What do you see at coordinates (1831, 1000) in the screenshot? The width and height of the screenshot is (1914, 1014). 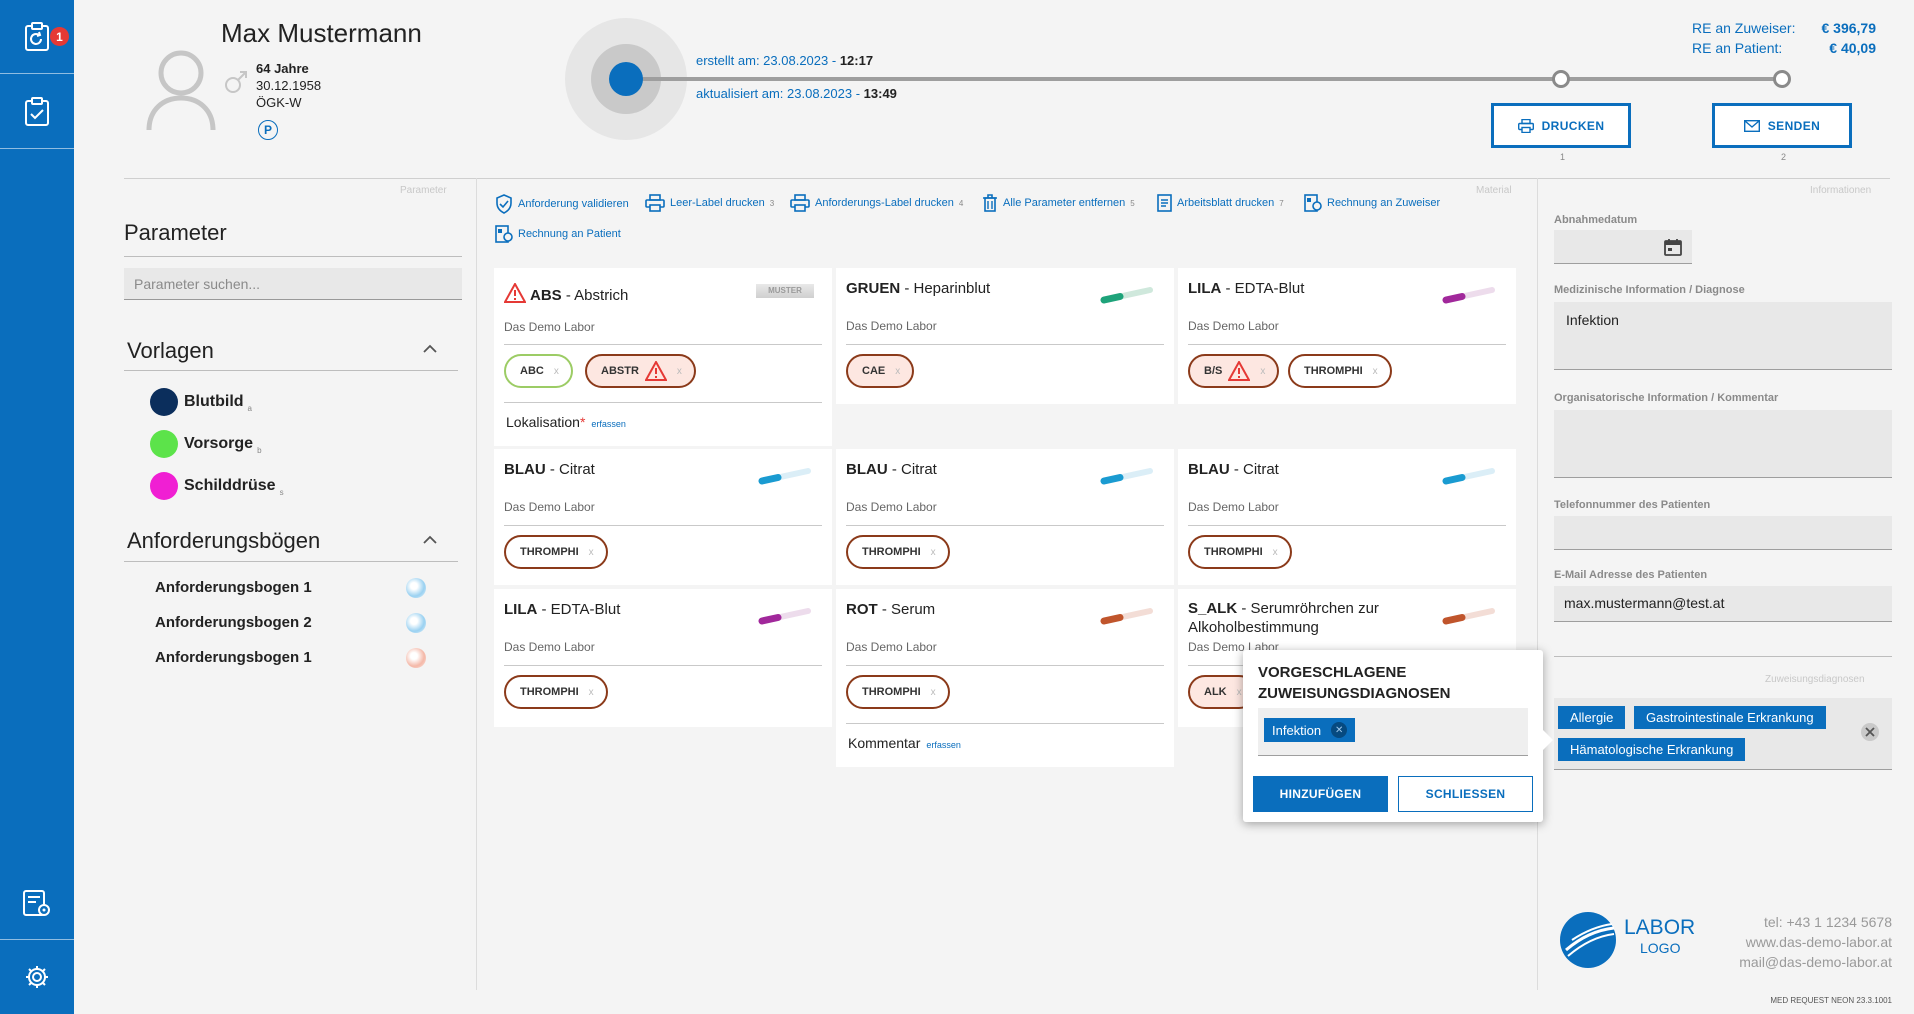 I see `version-label: MED REQUEST NEON 23.3.1001` at bounding box center [1831, 1000].